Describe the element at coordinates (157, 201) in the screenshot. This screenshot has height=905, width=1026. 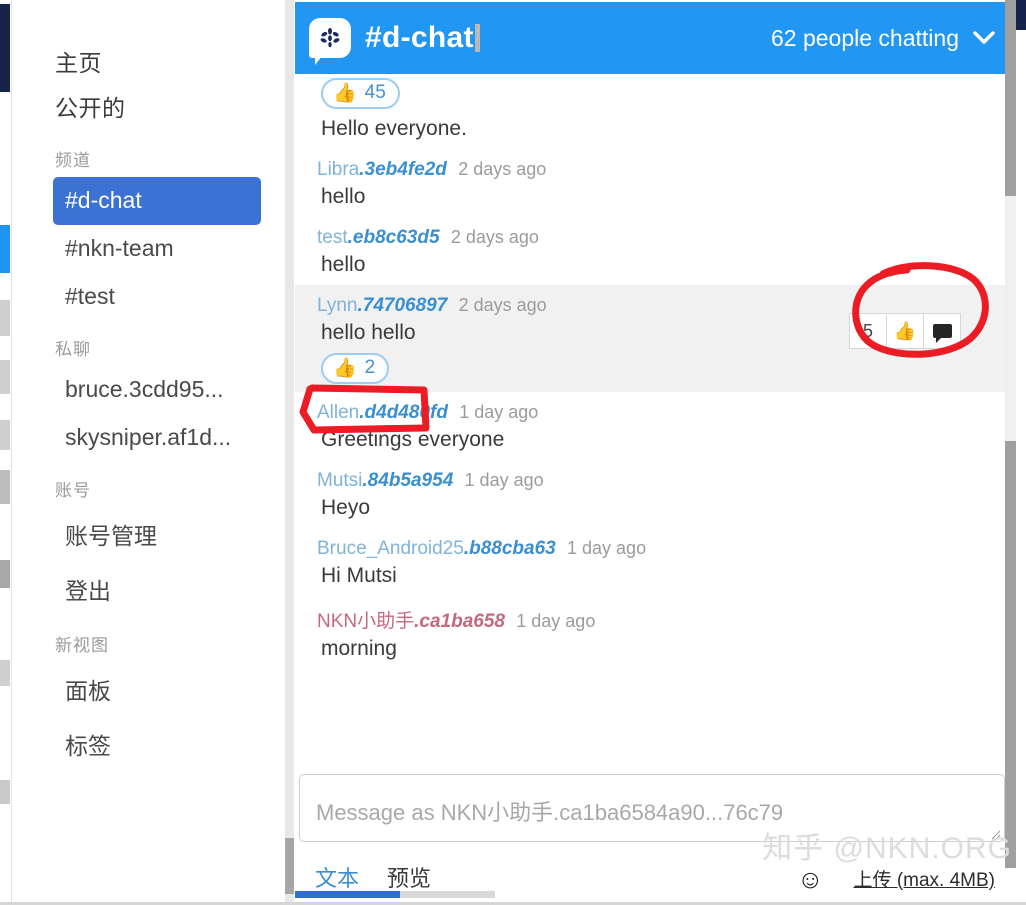
I see `sidebar-item-d-chat: #d-chat` at that location.